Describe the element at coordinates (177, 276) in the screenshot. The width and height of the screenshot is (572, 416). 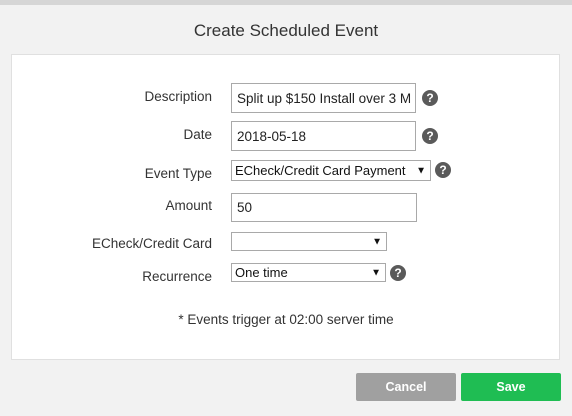
I see `recurrence-label: Recurrence` at that location.